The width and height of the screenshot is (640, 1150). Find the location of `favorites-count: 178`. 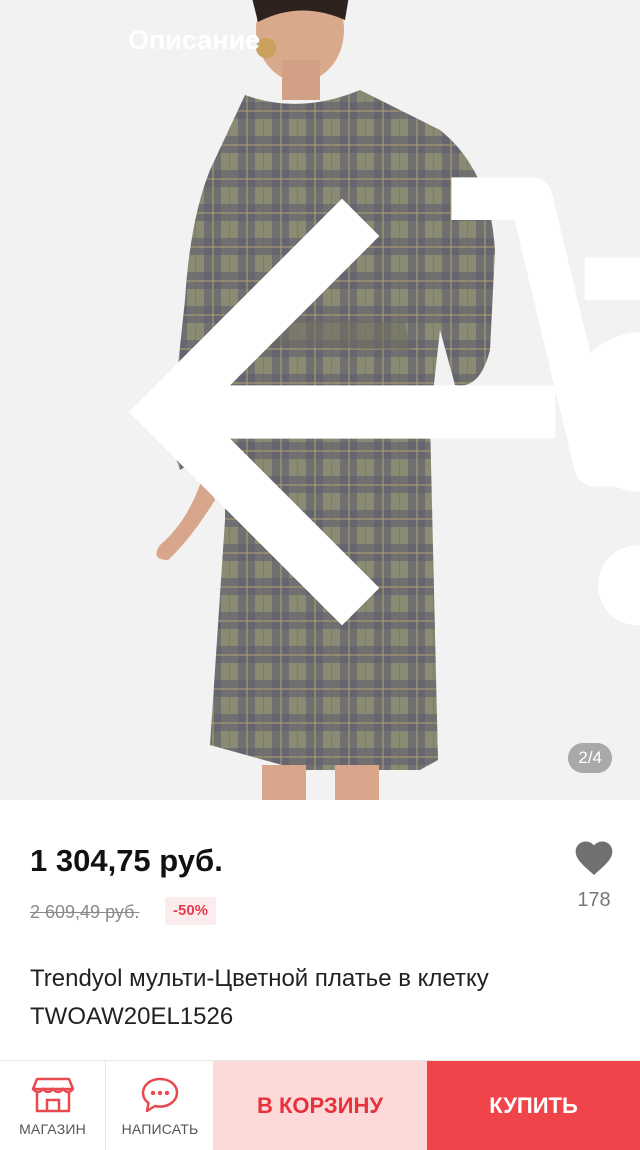

favorites-count: 178 is located at coordinates (594, 900).